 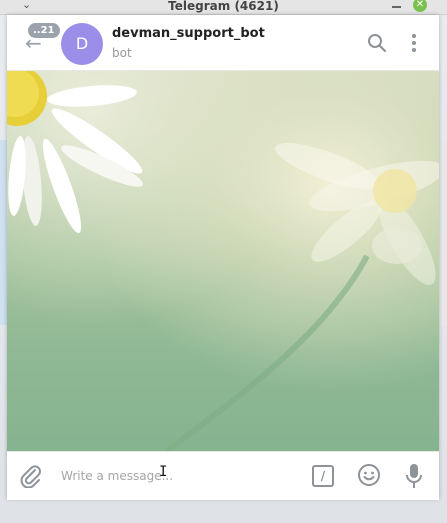 I want to click on more-vertical-icon, so click(x=414, y=43).